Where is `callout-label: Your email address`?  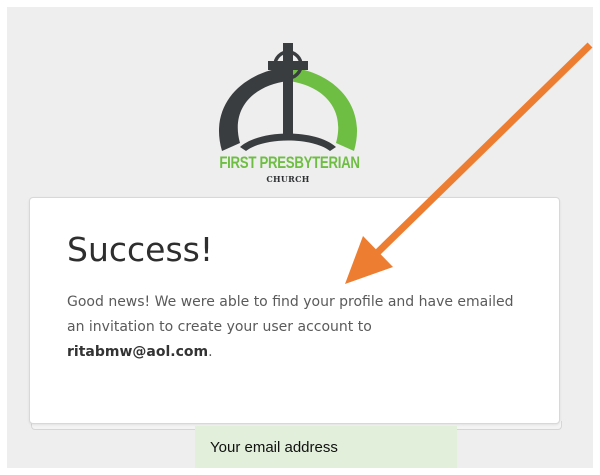
callout-label: Your email address is located at coordinates (274, 447).